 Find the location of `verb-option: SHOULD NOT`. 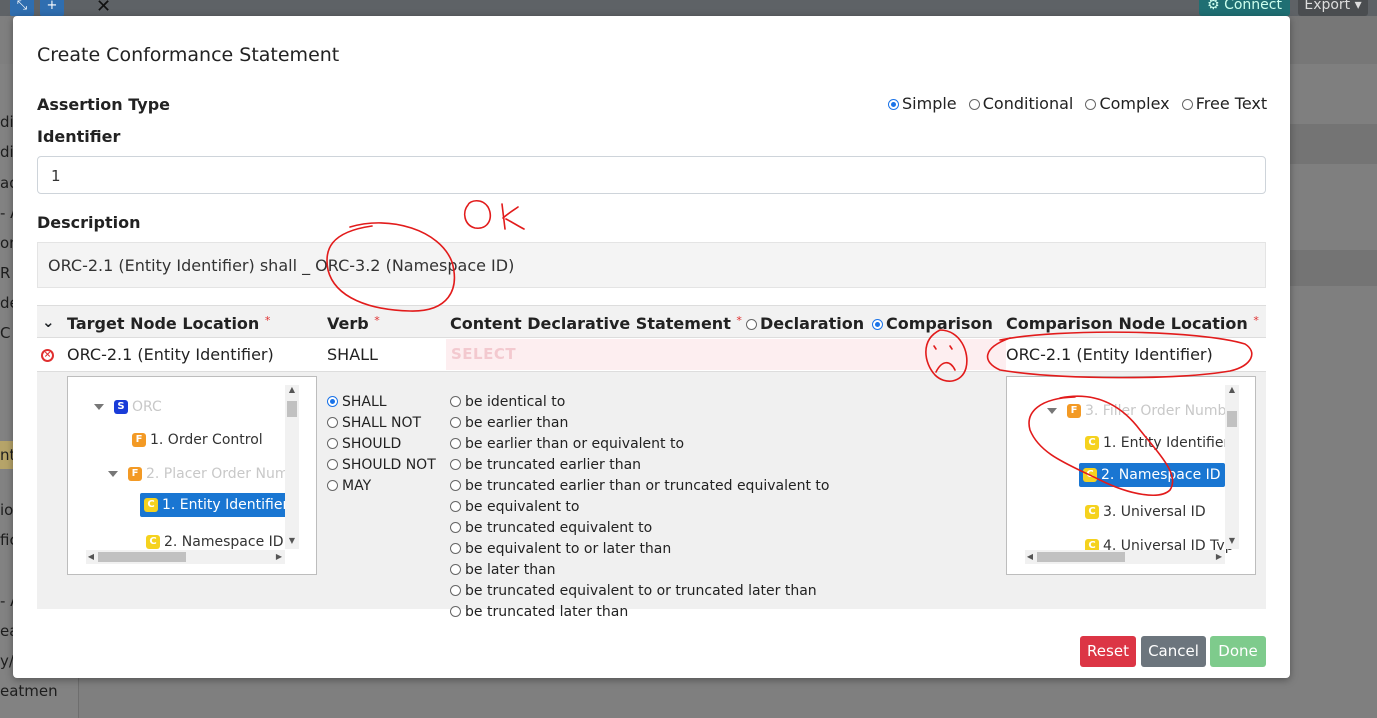

verb-option: SHOULD NOT is located at coordinates (381, 467).